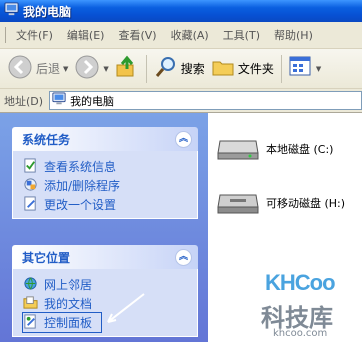 Image resolution: width=362 pixels, height=342 pixels. I want to click on back-label: 后退, so click(48, 69).